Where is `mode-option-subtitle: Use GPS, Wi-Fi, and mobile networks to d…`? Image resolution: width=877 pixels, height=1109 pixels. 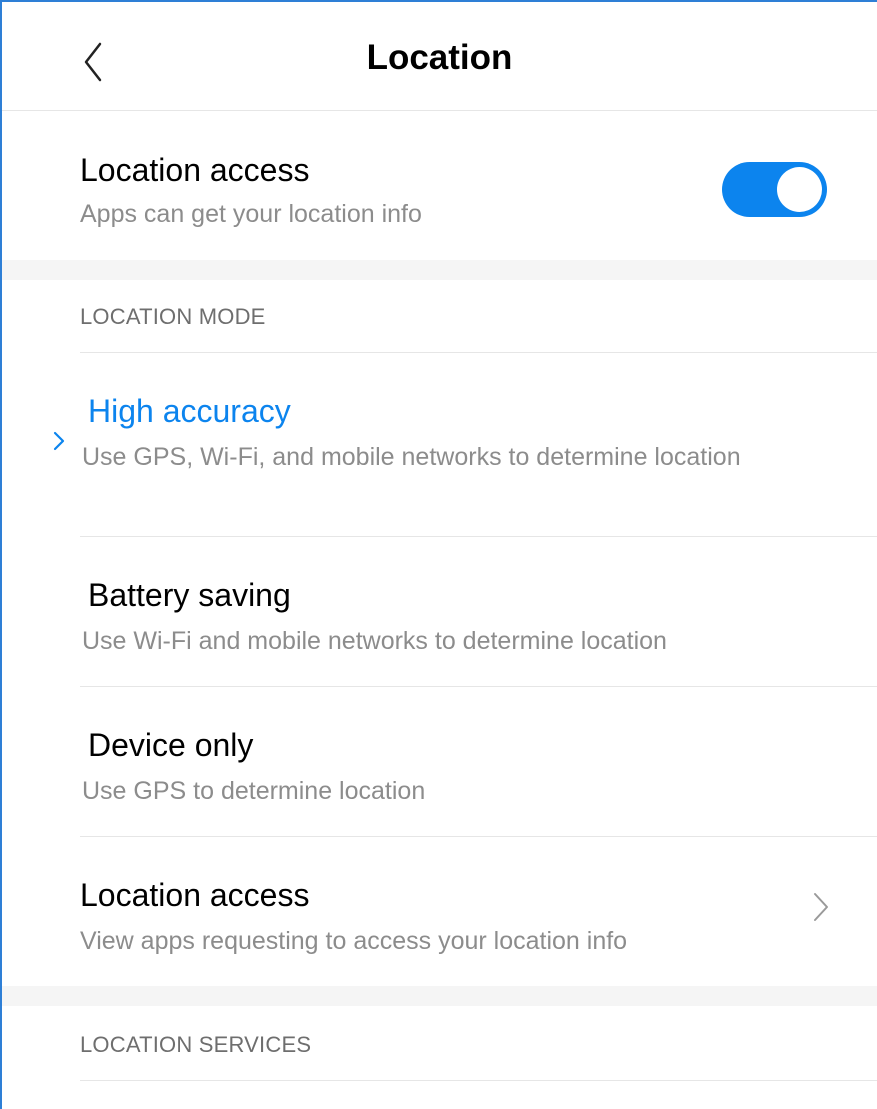 mode-option-subtitle: Use GPS, Wi-Fi, and mobile networks to d… is located at coordinates (411, 457).